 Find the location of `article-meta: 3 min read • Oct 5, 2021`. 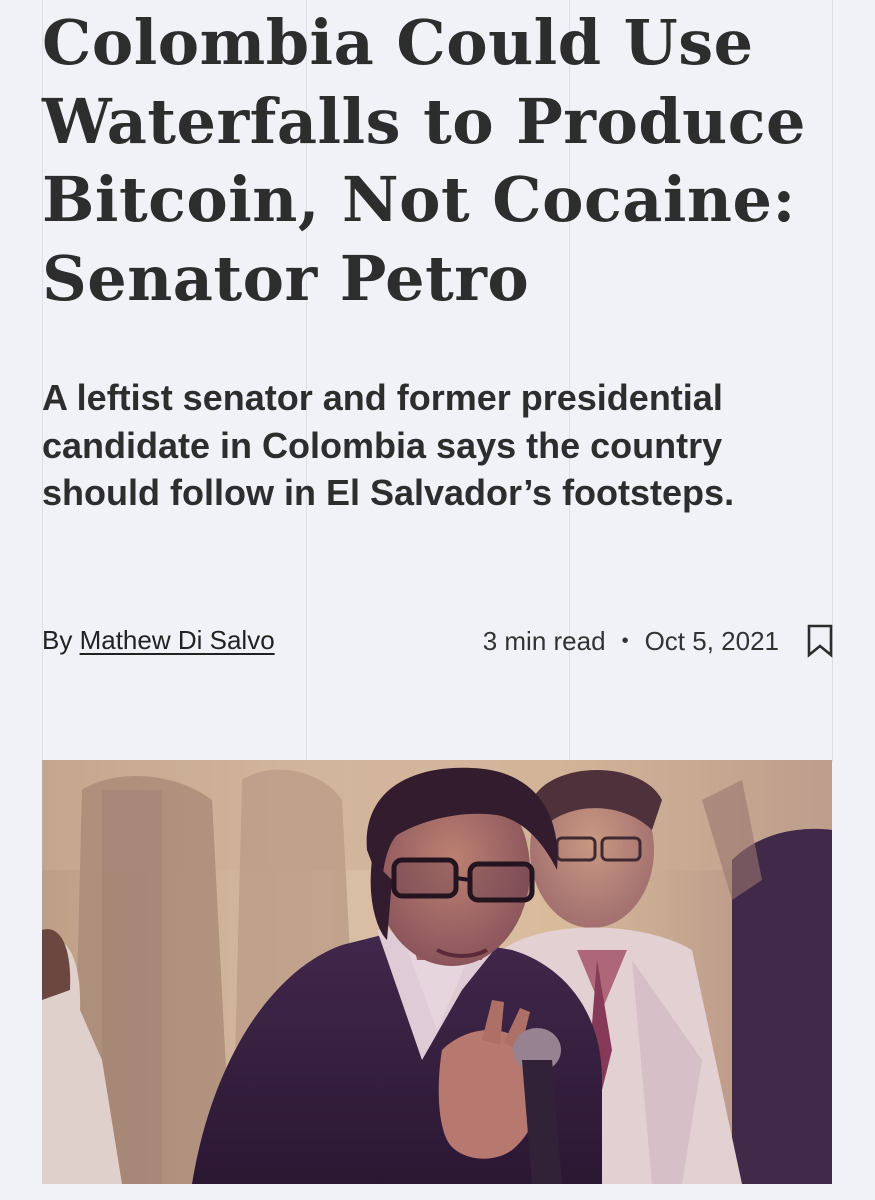

article-meta: 3 min read • Oct 5, 2021 is located at coordinates (658, 641).